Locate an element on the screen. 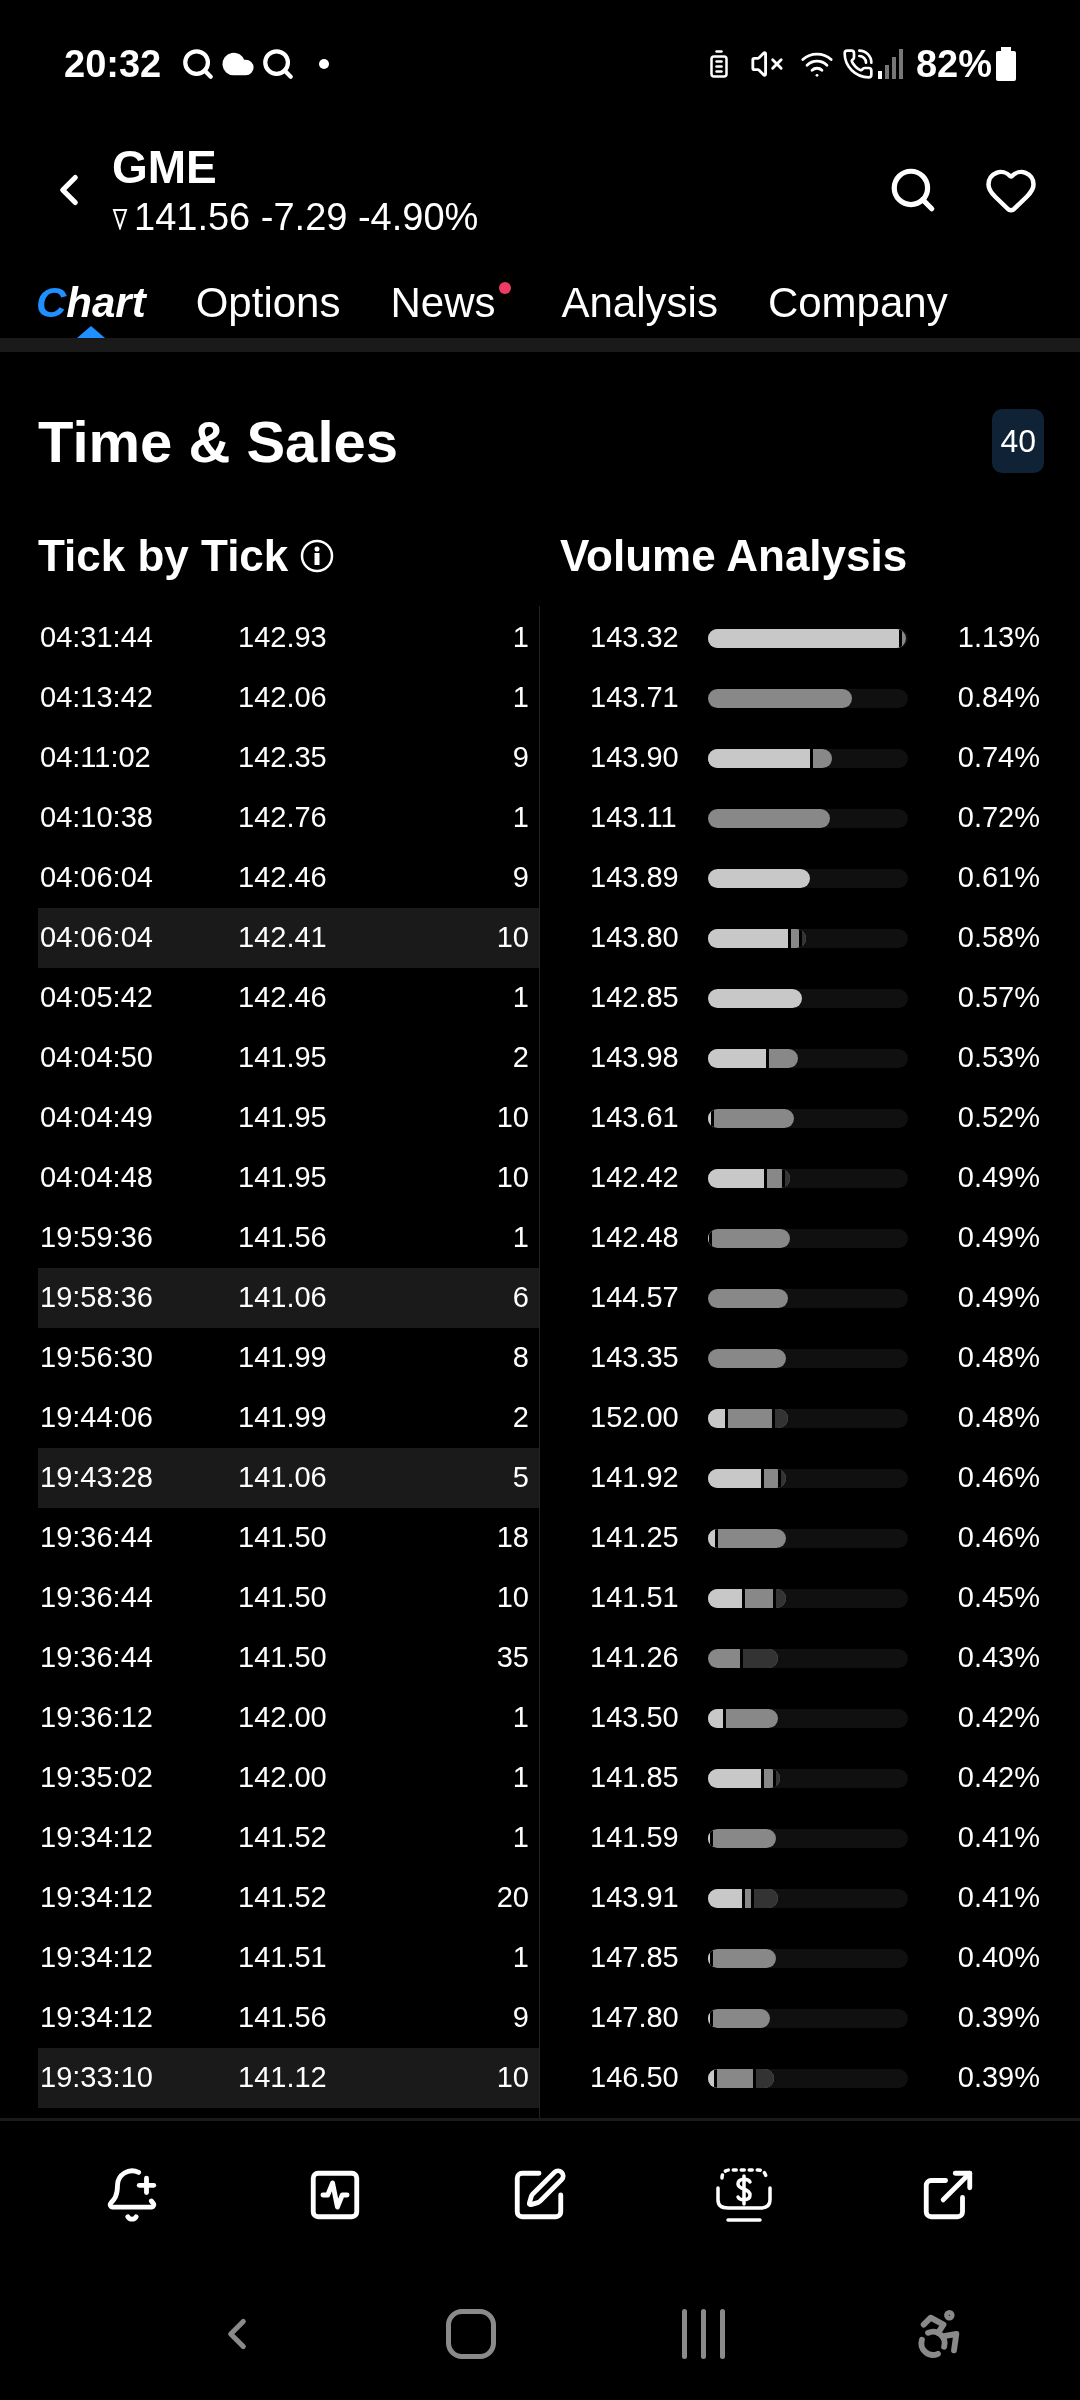 The height and width of the screenshot is (2400, 1080). stock-symbol: GME is located at coordinates (165, 167).